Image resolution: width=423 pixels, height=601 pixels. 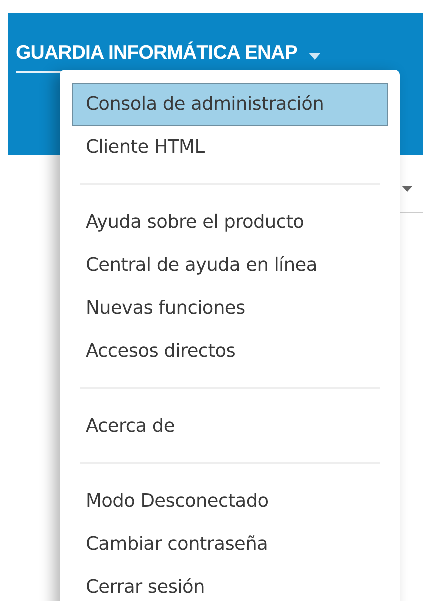 What do you see at coordinates (230, 308) in the screenshot?
I see `menu-item: Nuevas funciones` at bounding box center [230, 308].